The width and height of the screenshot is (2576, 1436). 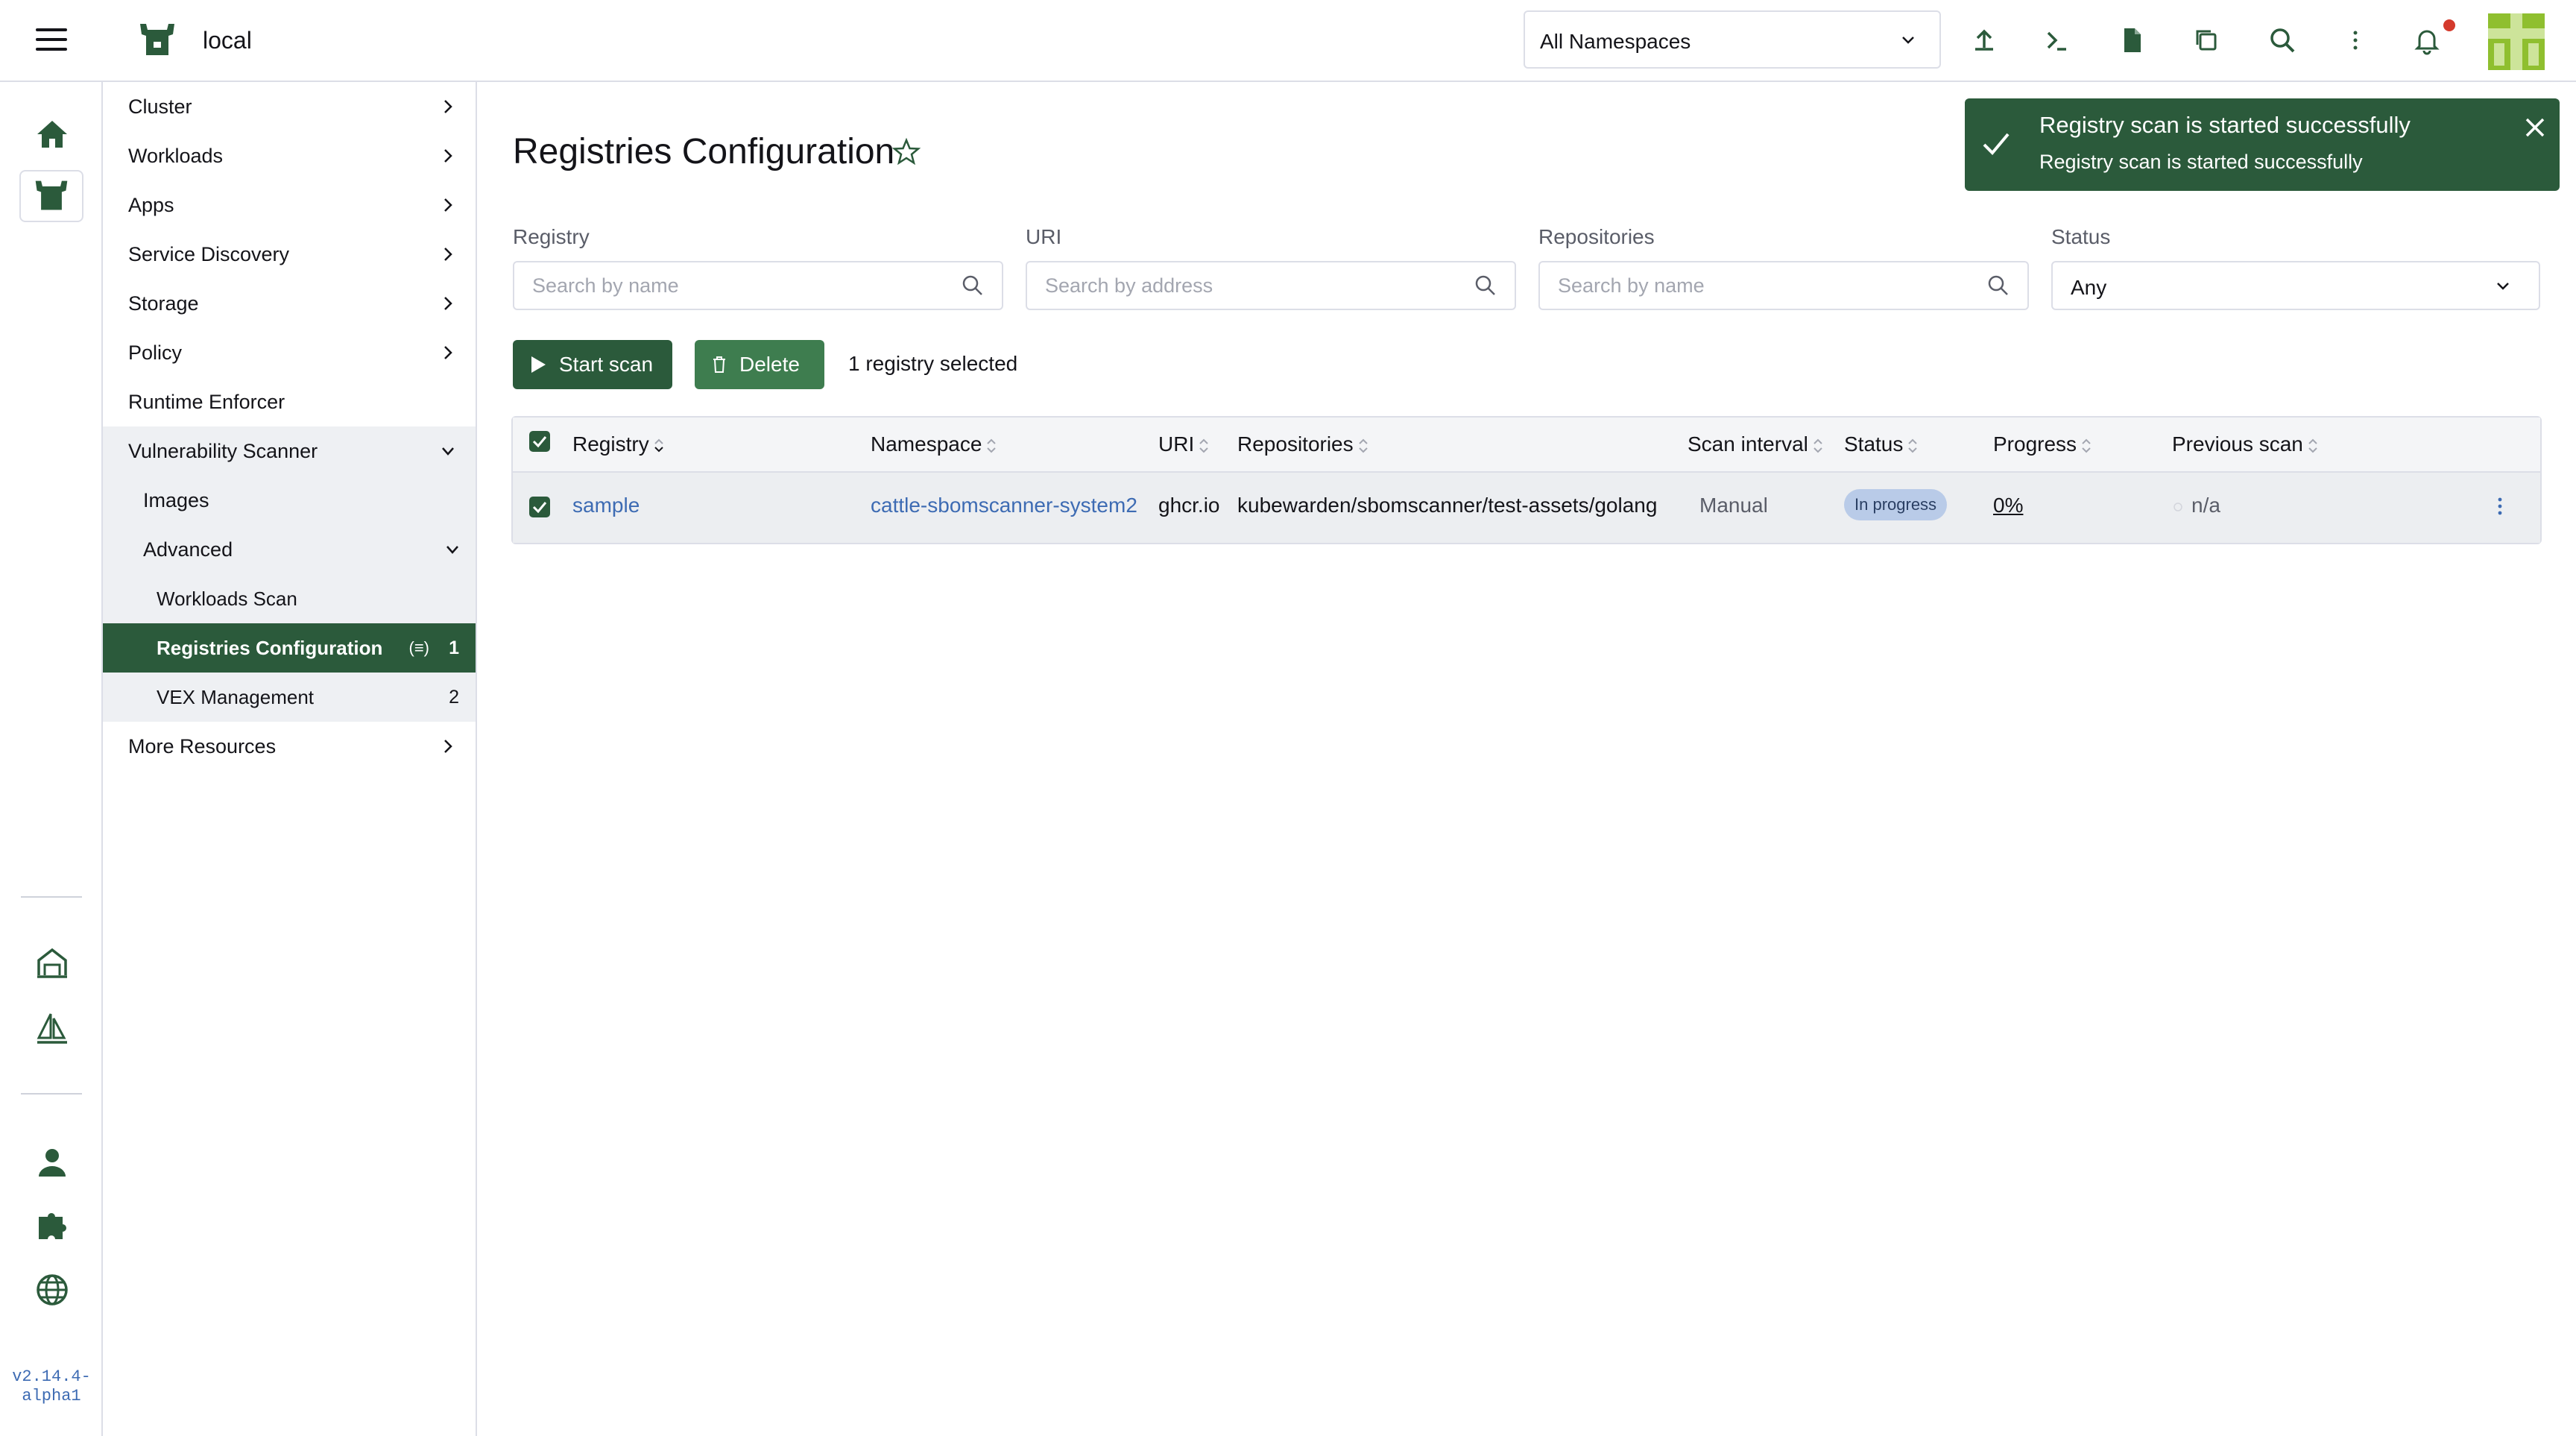 I want to click on registry-search-input, so click(x=758, y=285).